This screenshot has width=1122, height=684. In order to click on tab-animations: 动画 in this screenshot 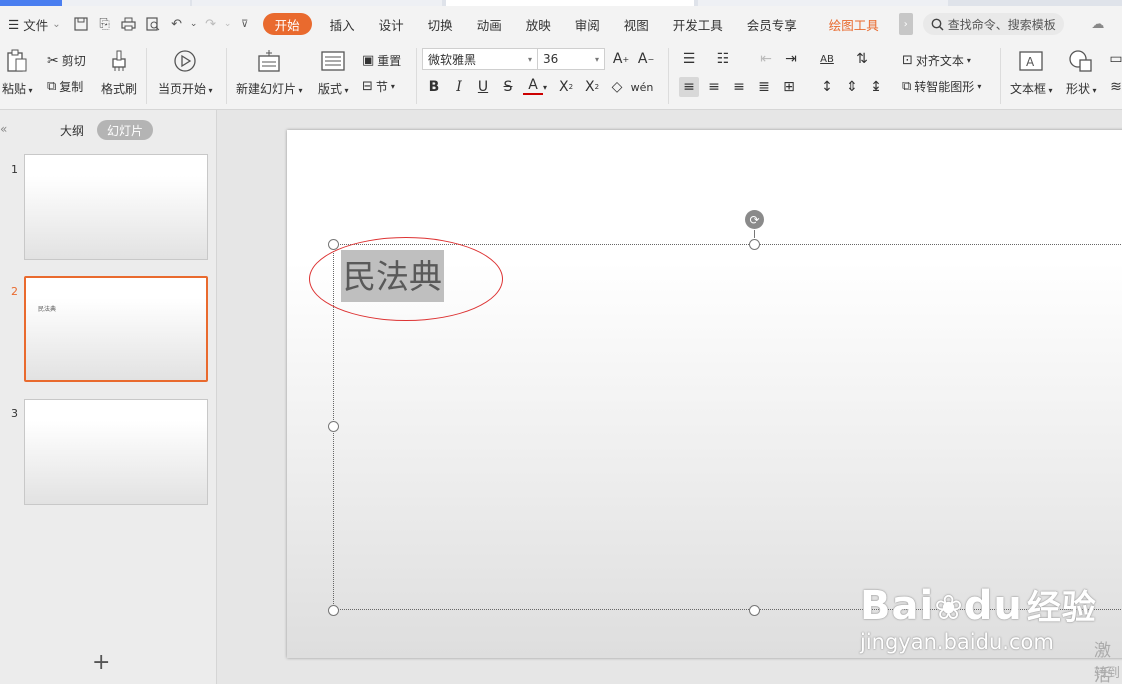, I will do `click(489, 24)`.